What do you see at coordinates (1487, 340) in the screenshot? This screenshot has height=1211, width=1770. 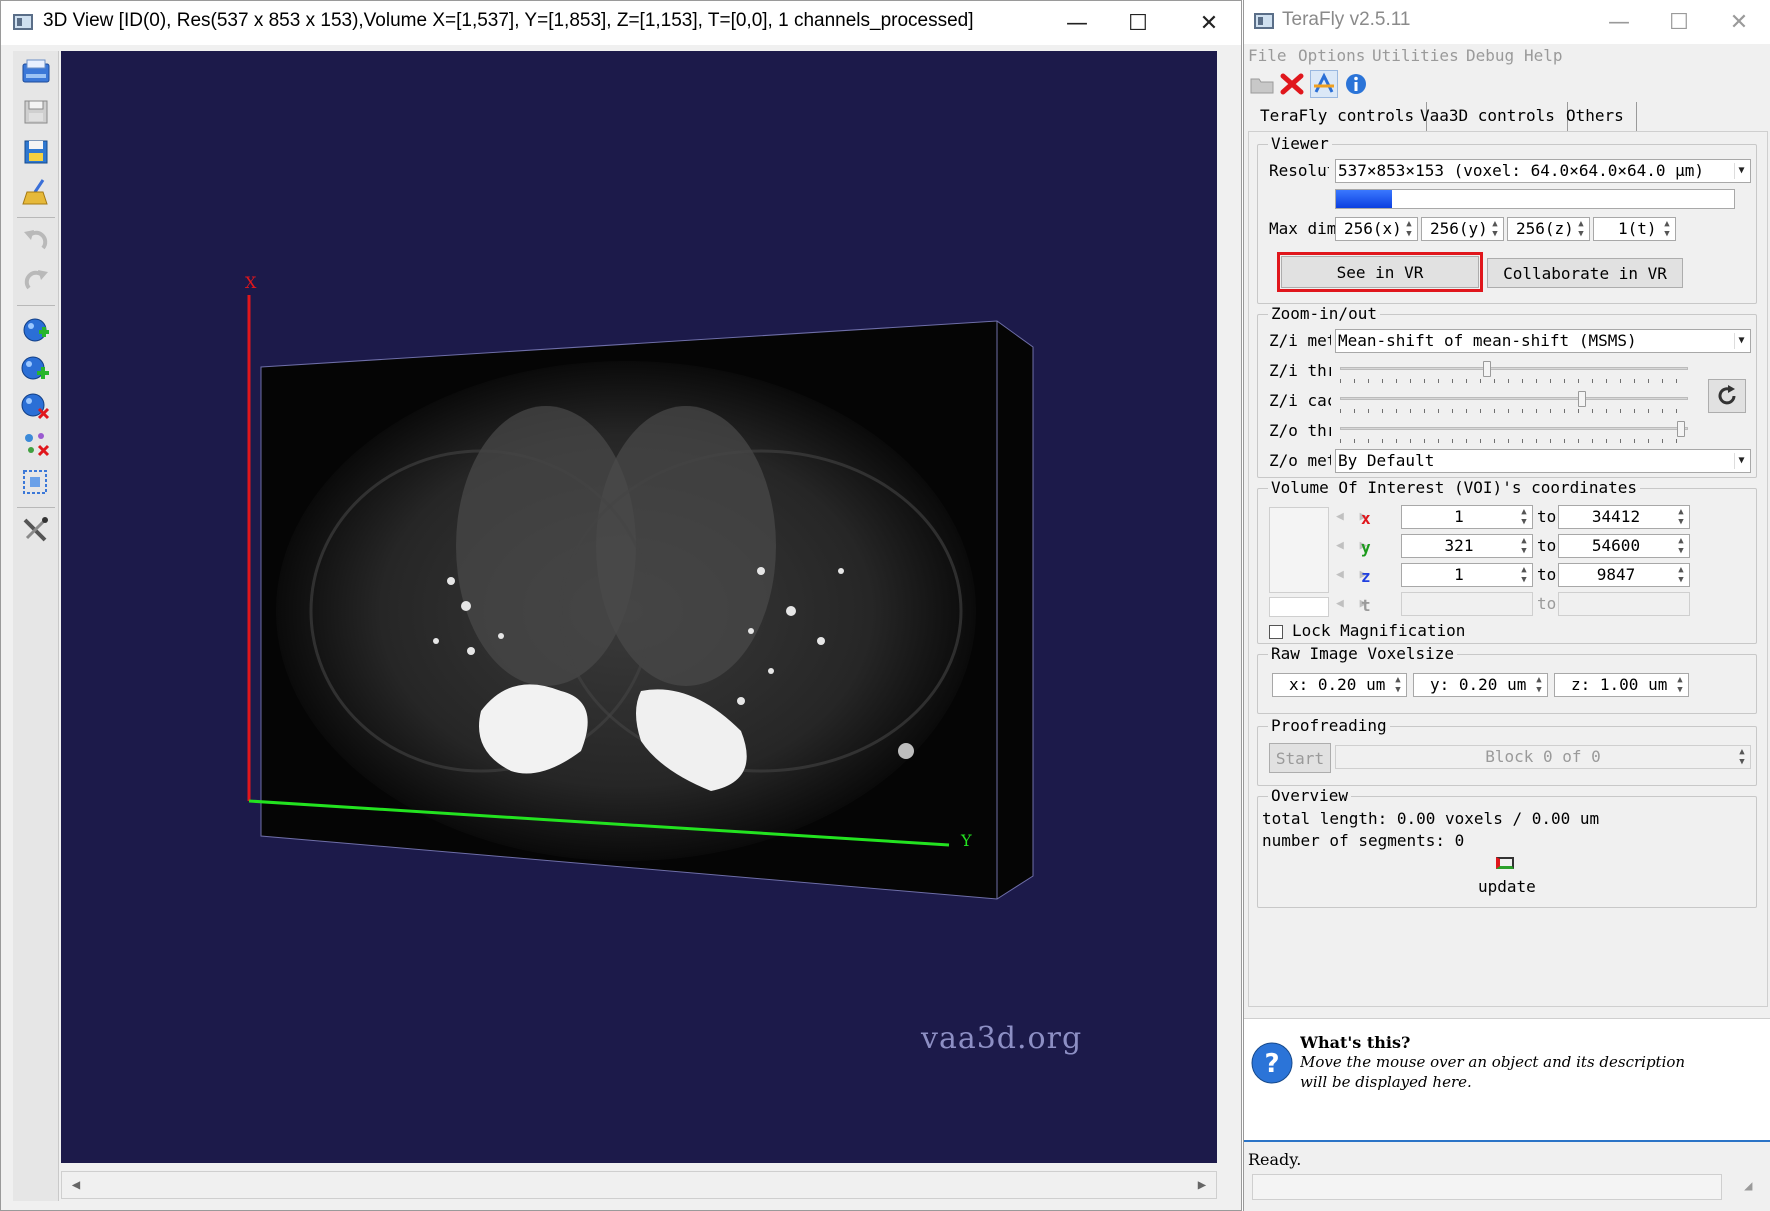 I see `zi-method-value: Mean-shift of mean-shift (MSMS)` at bounding box center [1487, 340].